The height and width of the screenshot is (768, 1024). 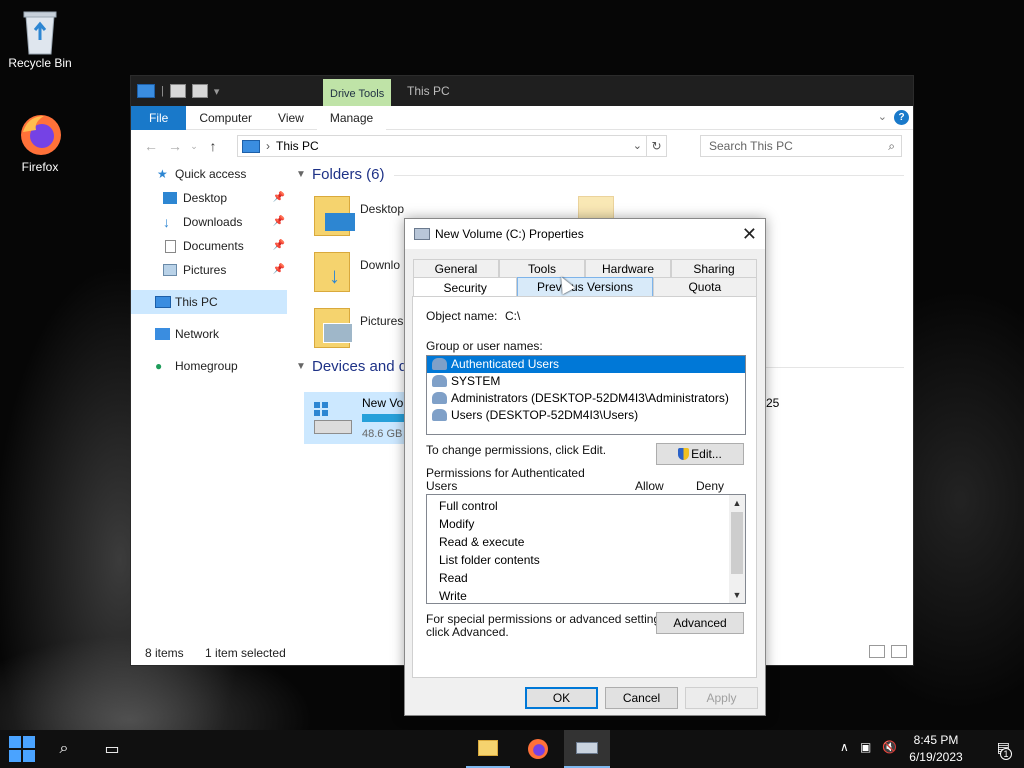 I want to click on network-status-icon: ▣, so click(x=865, y=747).